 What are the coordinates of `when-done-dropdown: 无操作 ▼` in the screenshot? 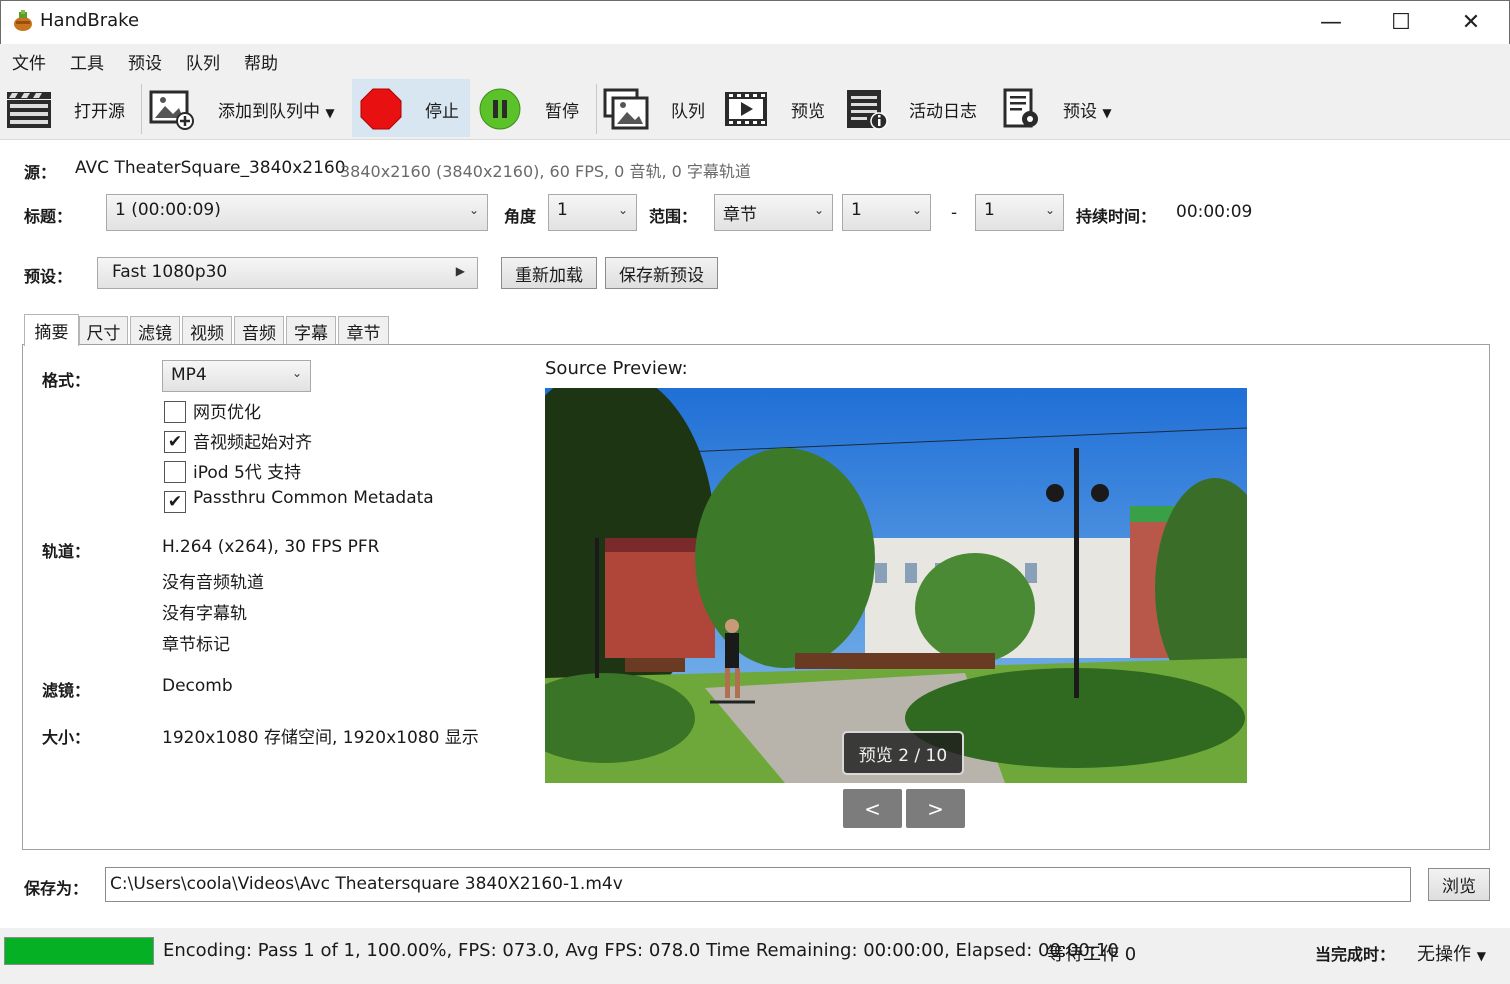 It's located at (1451, 953).